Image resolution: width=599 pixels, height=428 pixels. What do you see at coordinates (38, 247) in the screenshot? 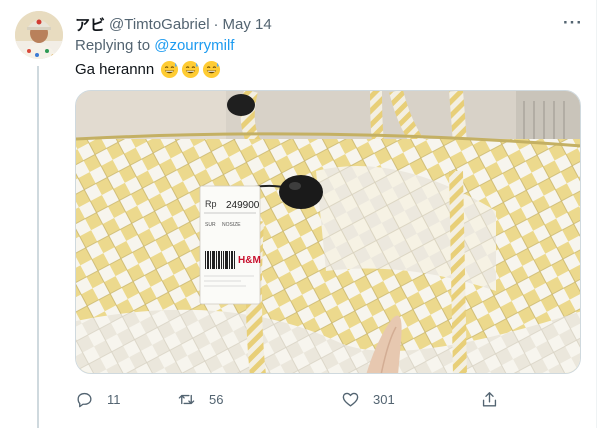
I see `thread-line` at bounding box center [38, 247].